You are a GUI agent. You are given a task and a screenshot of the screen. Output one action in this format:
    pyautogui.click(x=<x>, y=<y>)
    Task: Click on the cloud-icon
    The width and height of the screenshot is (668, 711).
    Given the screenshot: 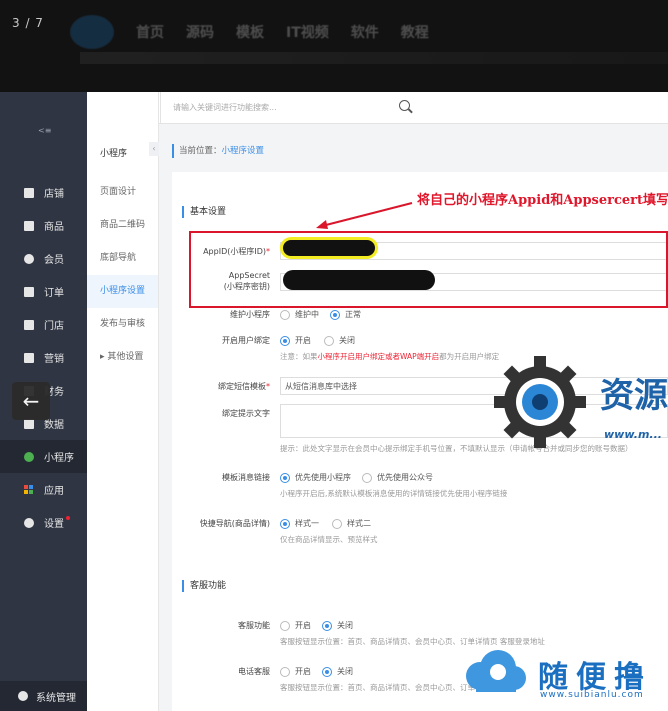 What is the action you would take?
    pyautogui.click(x=496, y=671)
    